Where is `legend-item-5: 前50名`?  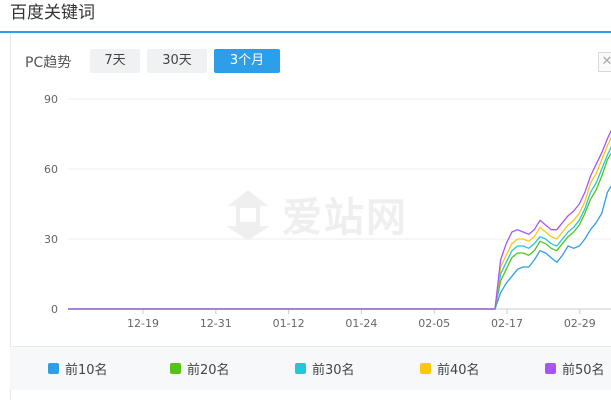 legend-item-5: 前50名 is located at coordinates (575, 368).